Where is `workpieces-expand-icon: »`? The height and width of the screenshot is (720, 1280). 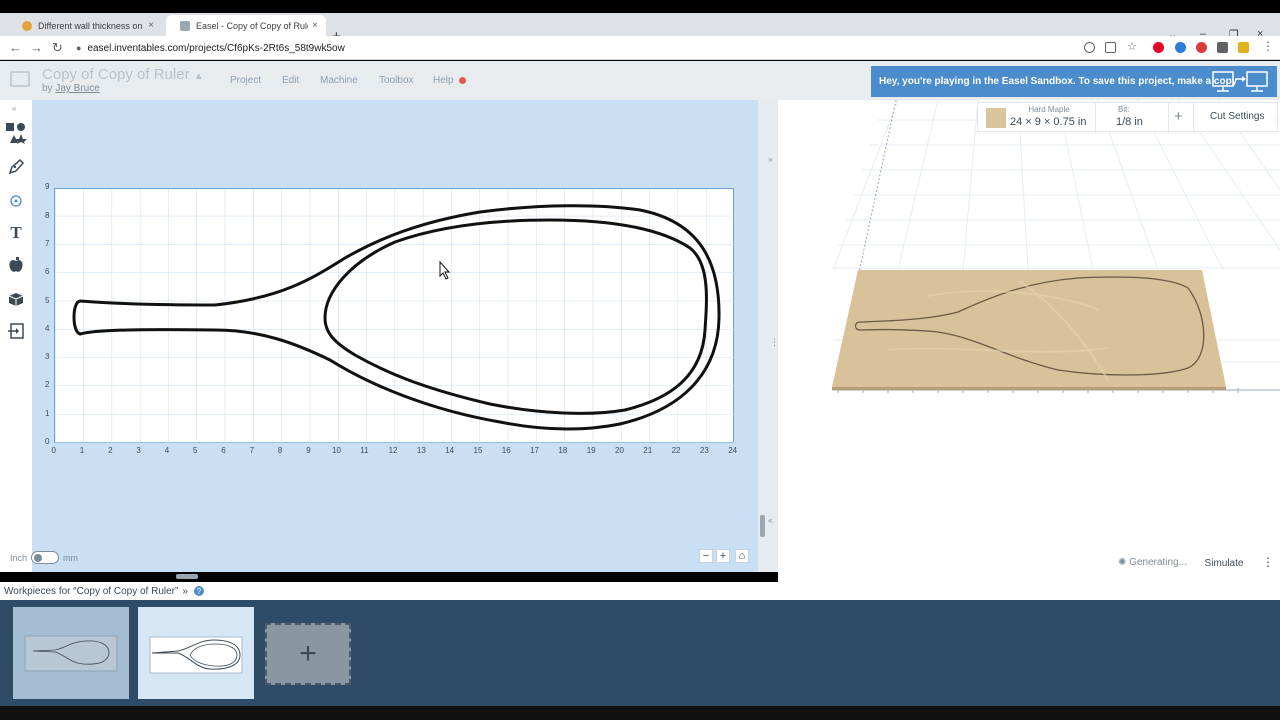
workpieces-expand-icon: » is located at coordinates (185, 591).